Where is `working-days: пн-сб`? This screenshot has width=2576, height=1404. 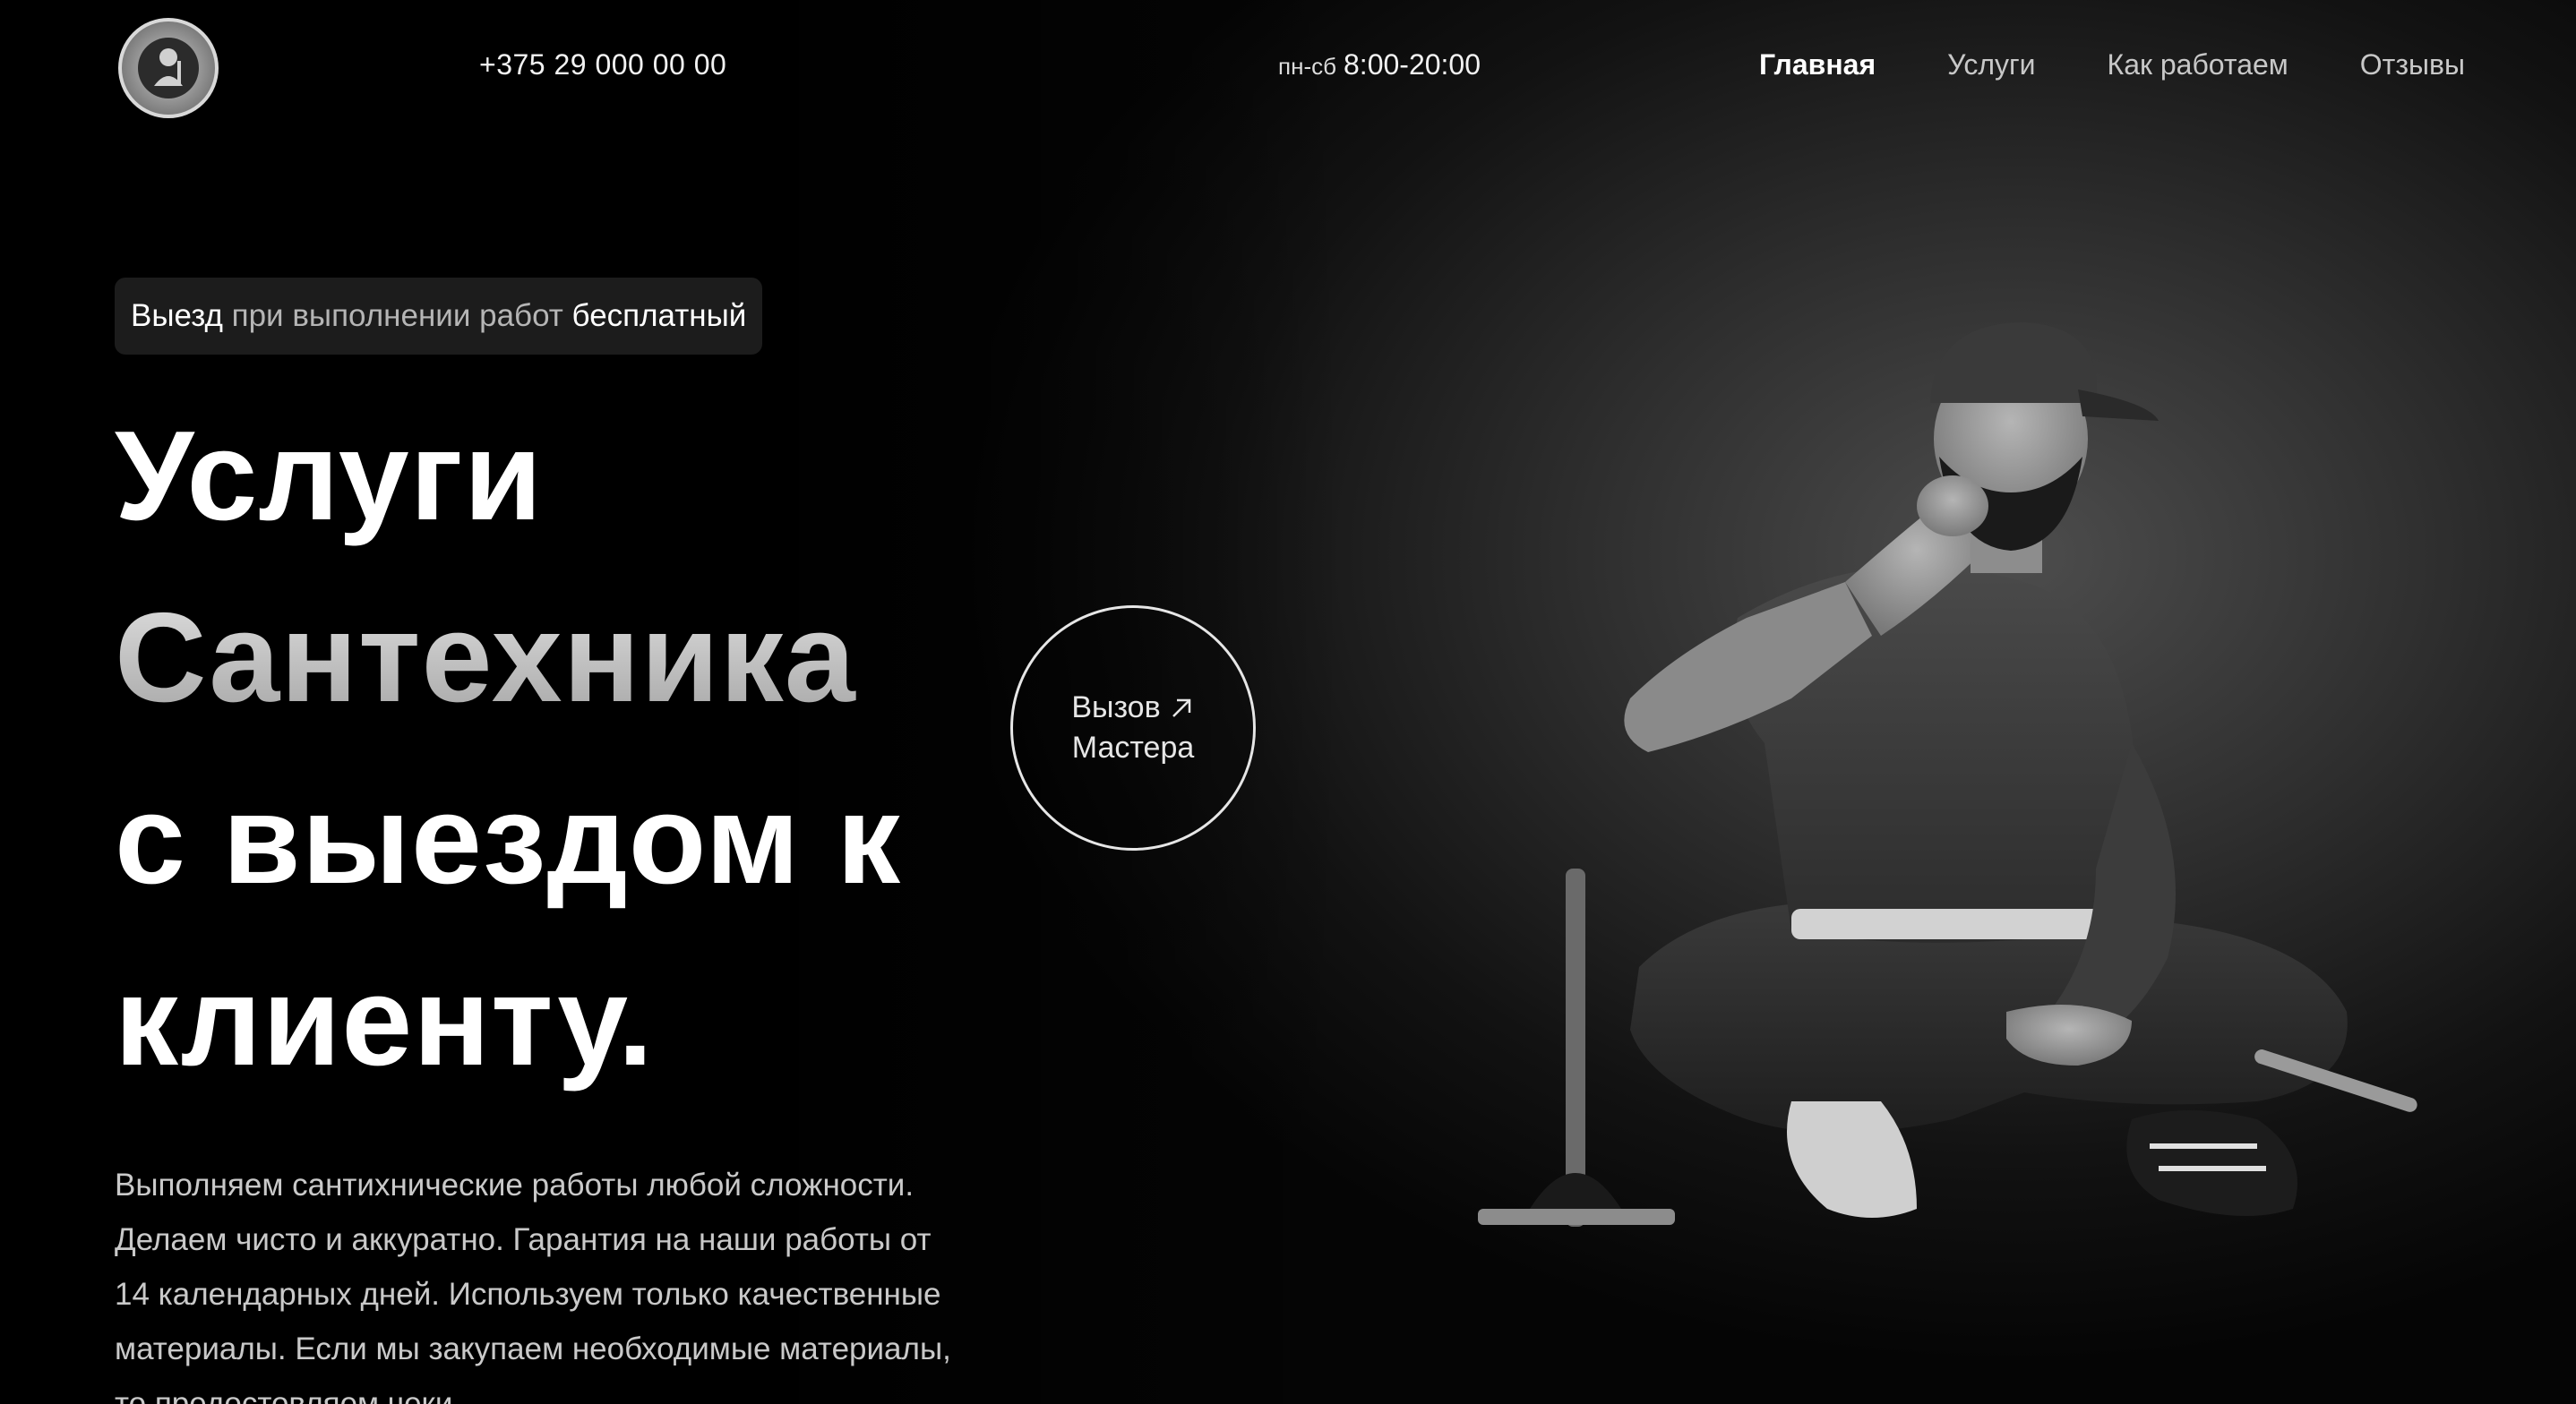 working-days: пн-сб is located at coordinates (1307, 66).